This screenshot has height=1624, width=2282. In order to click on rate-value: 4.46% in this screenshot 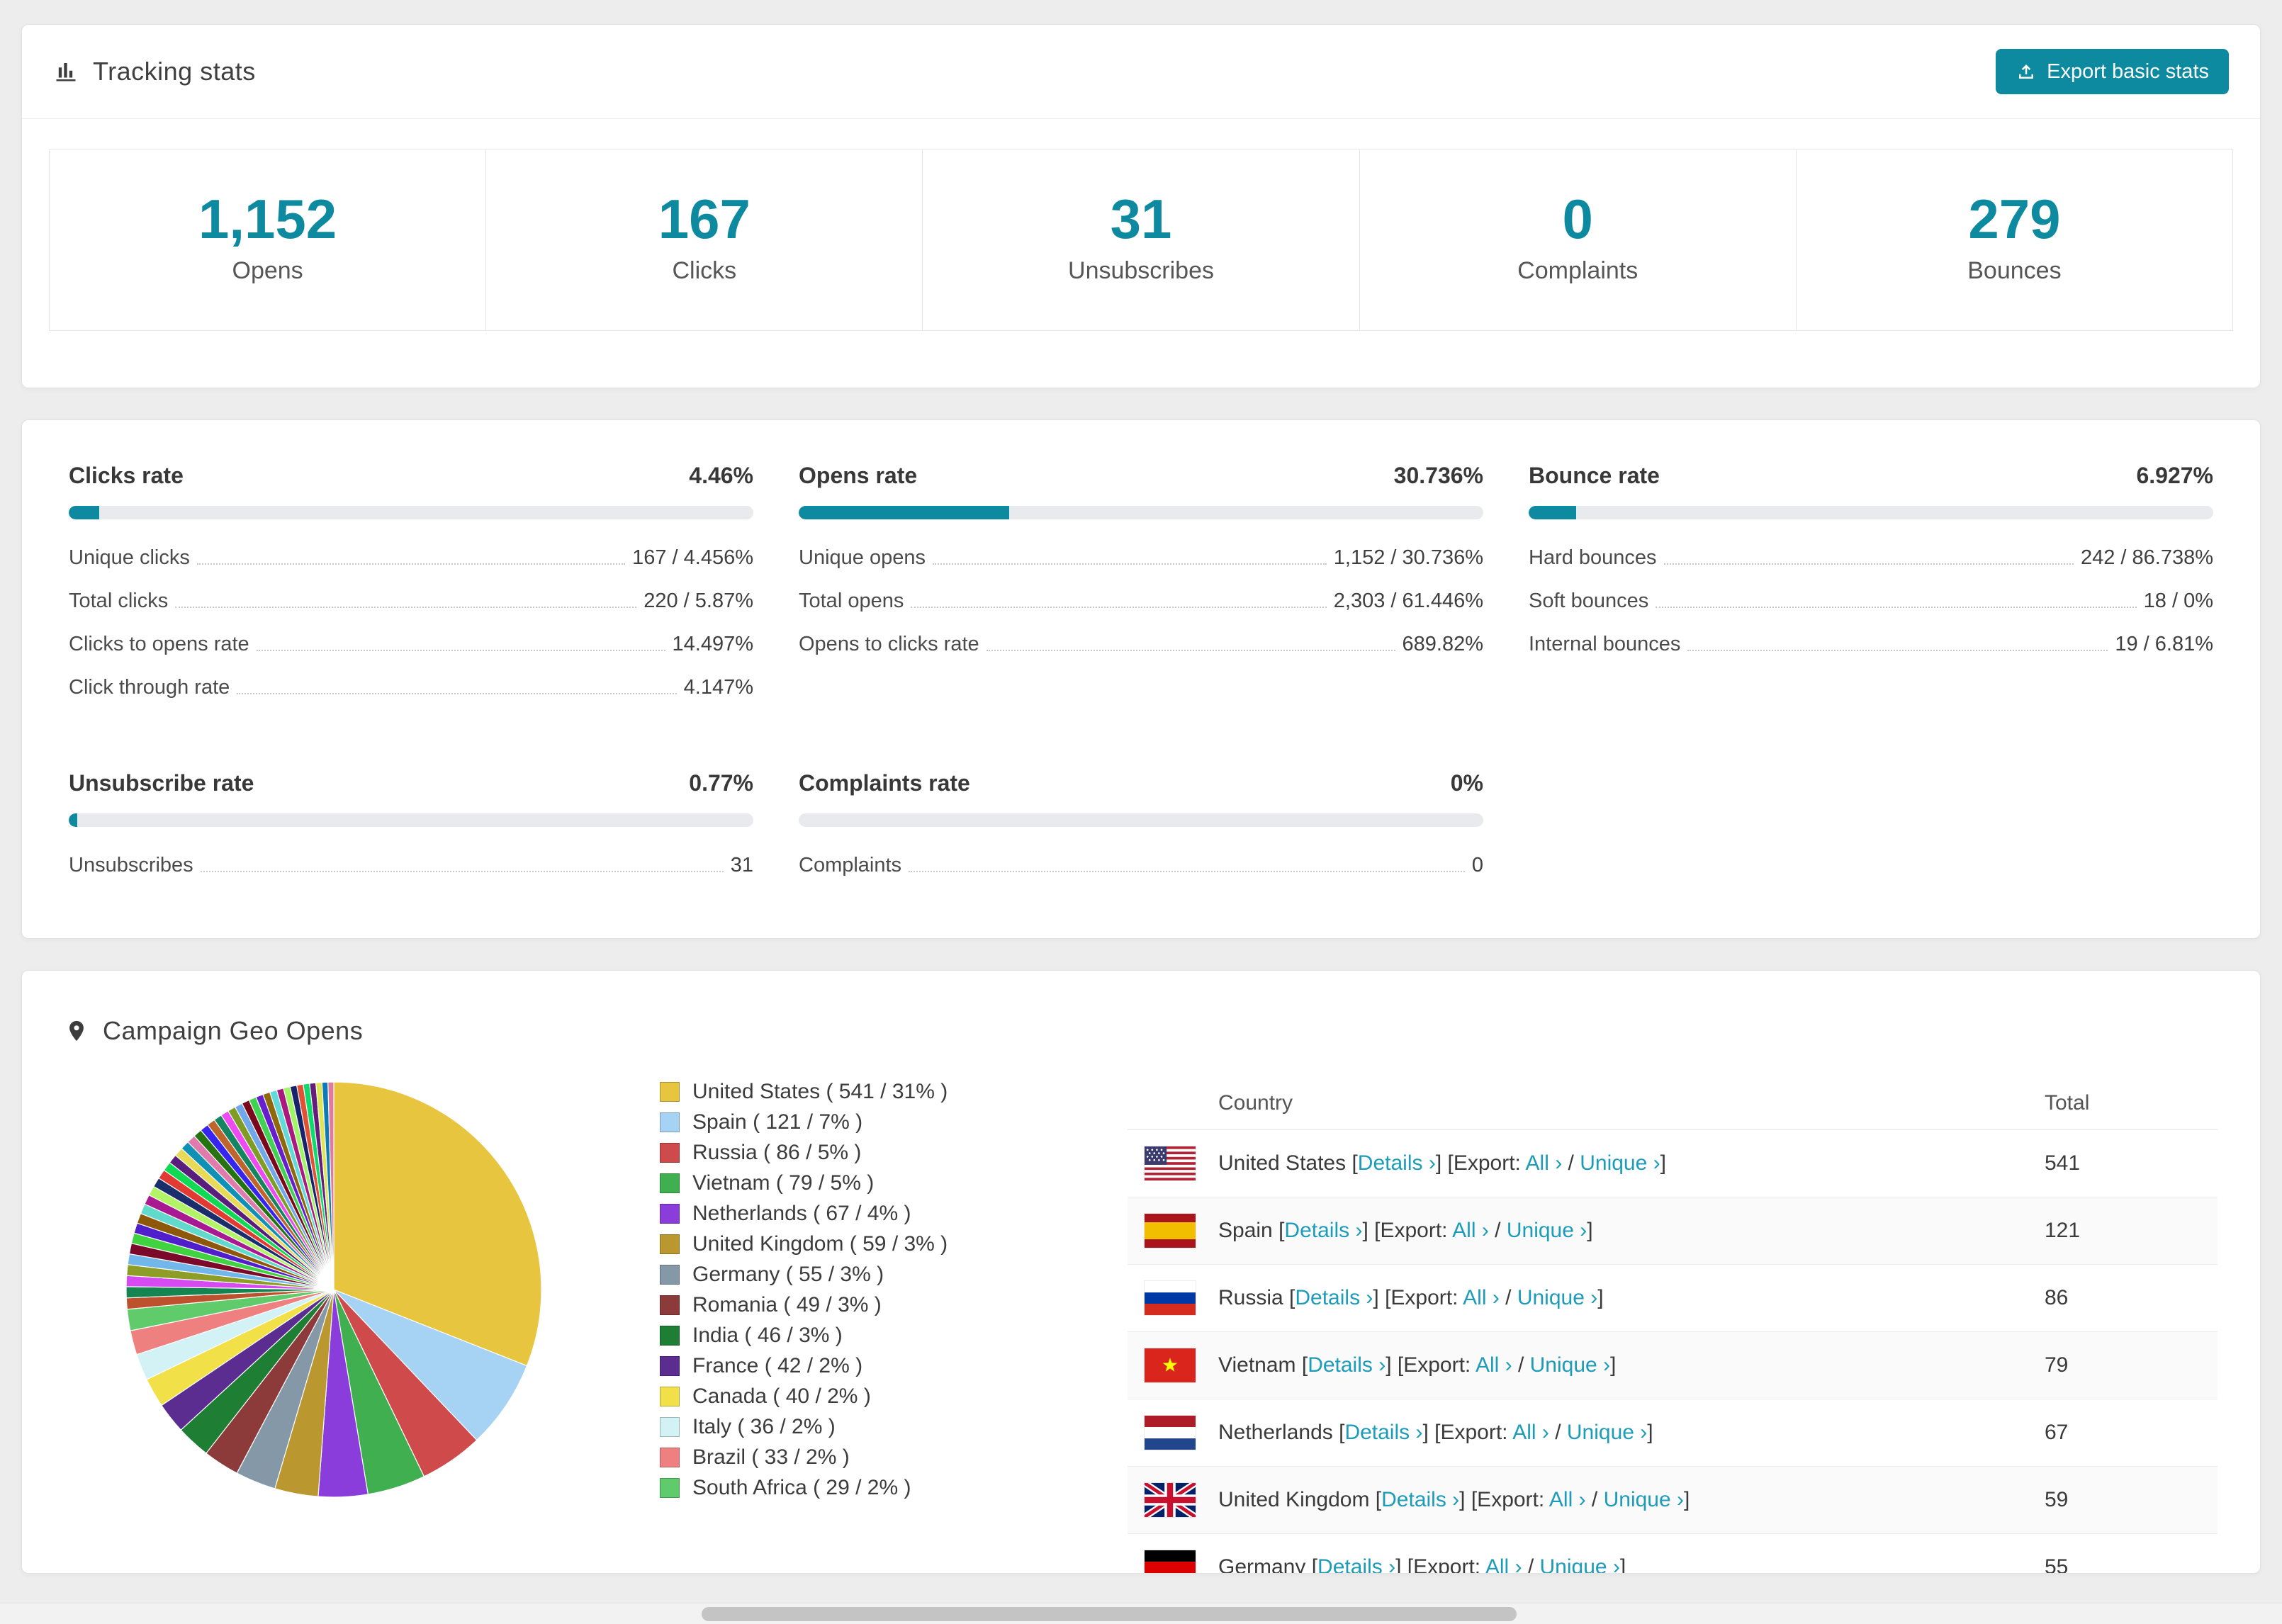, I will do `click(721, 475)`.